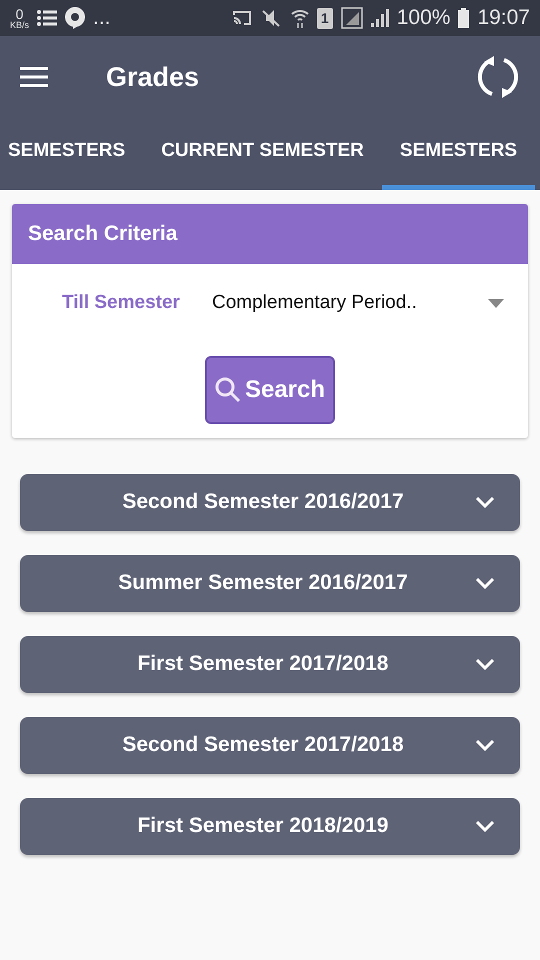 This screenshot has height=960, width=540. What do you see at coordinates (270, 390) in the screenshot?
I see `search-button: Search` at bounding box center [270, 390].